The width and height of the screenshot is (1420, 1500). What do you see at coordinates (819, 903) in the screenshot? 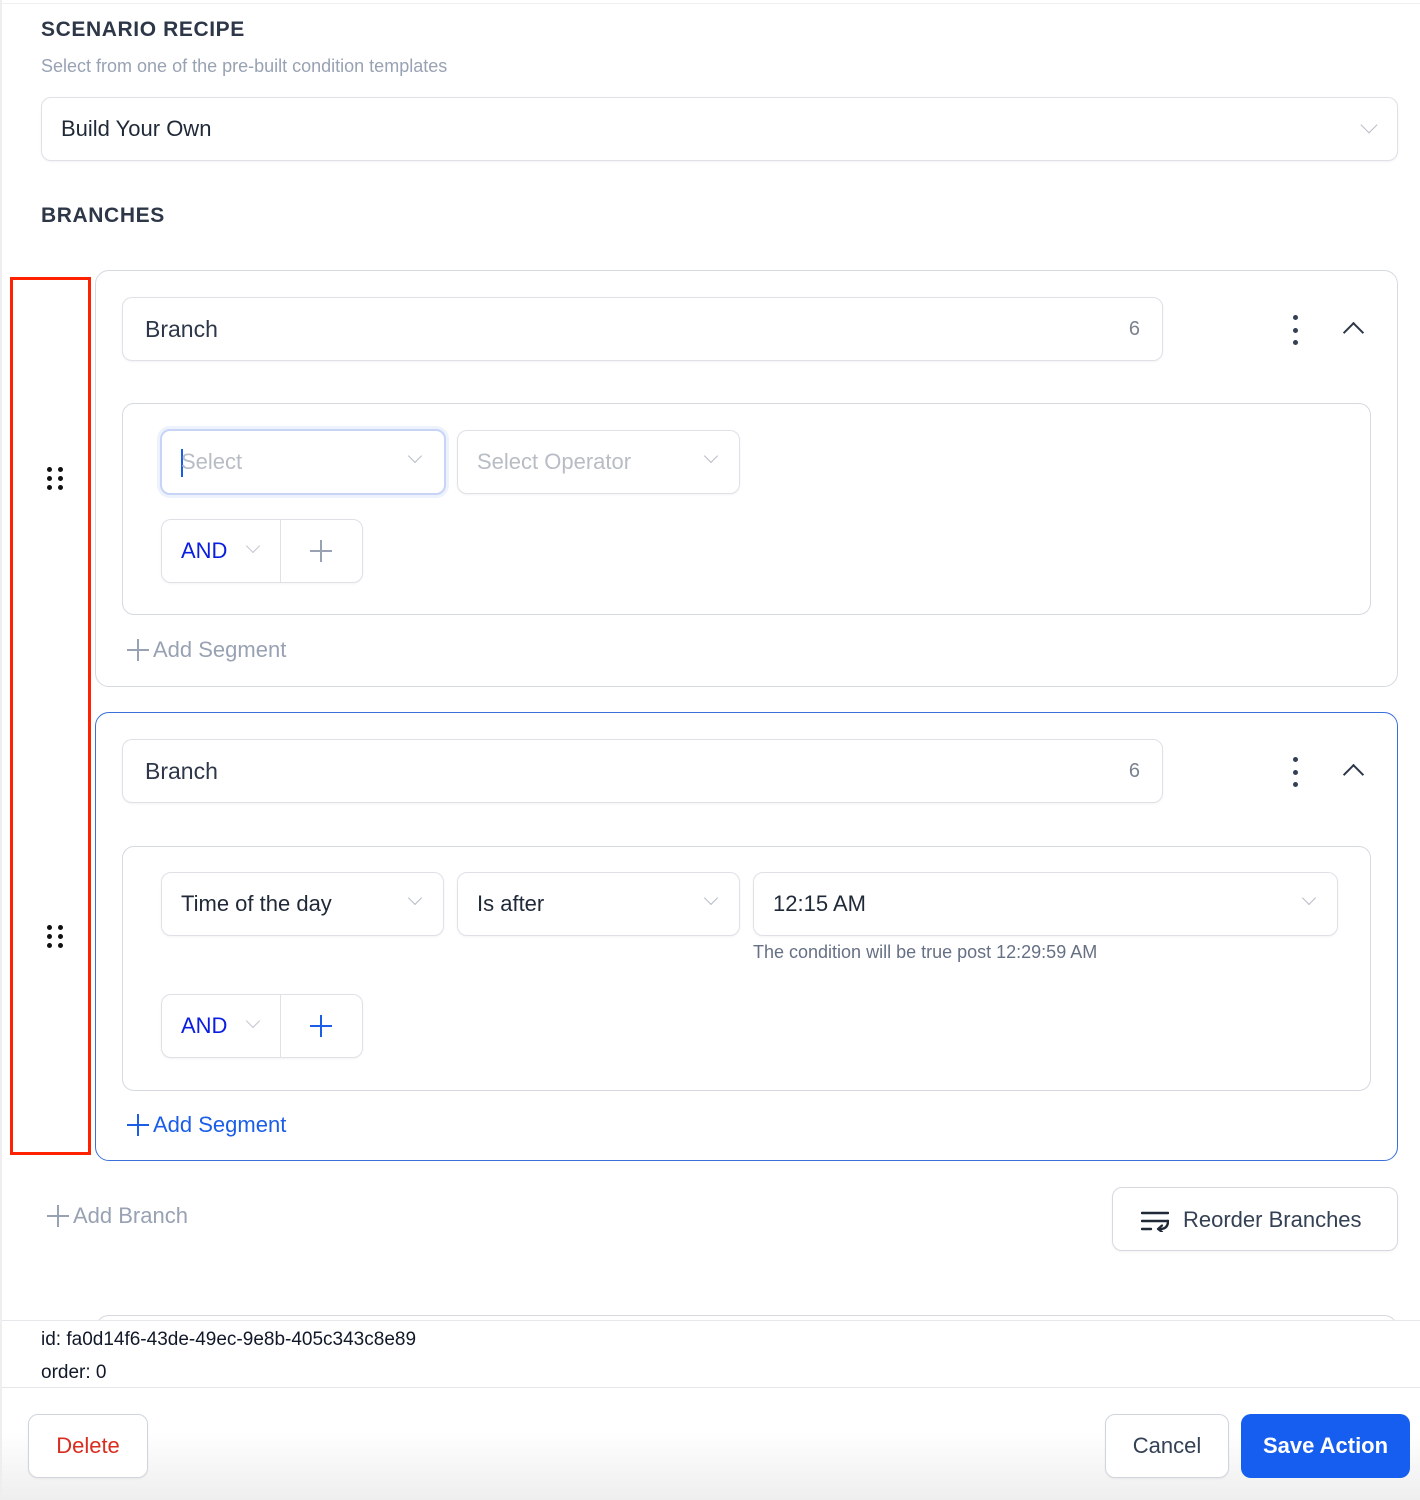
I see `condition-value: 12:15 AM` at bounding box center [819, 903].